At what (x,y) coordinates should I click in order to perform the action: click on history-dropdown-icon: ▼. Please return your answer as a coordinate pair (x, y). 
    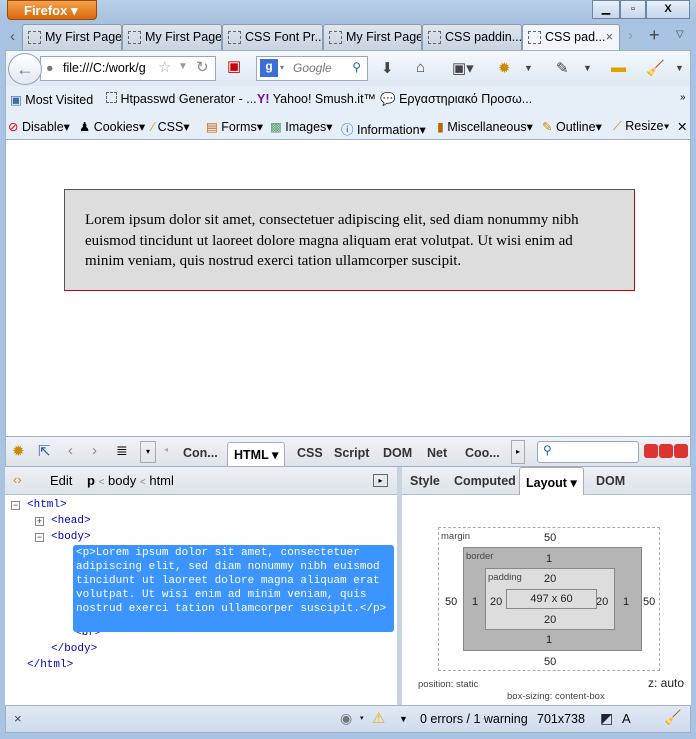
    Looking at the image, I should click on (183, 66).